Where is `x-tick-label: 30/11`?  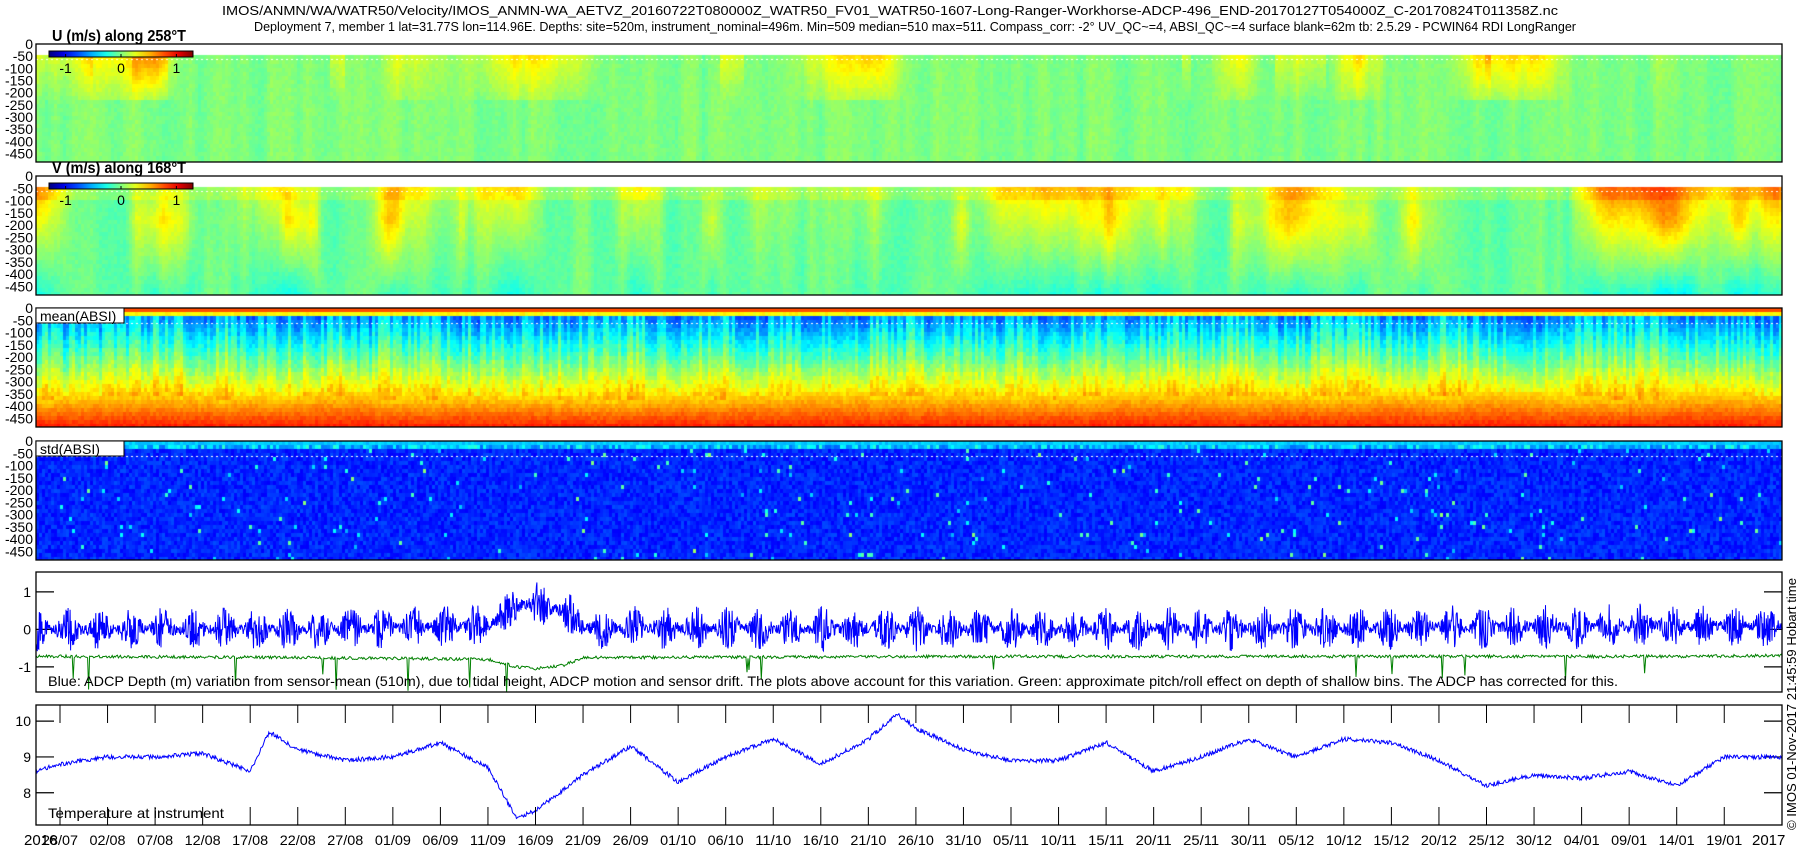
x-tick-label: 30/11 is located at coordinates (1249, 840).